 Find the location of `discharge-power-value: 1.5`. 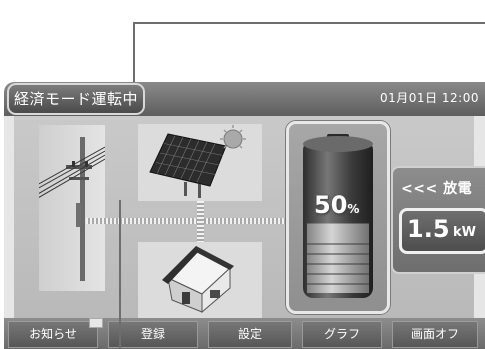

discharge-power-value: 1.5 is located at coordinates (428, 229).